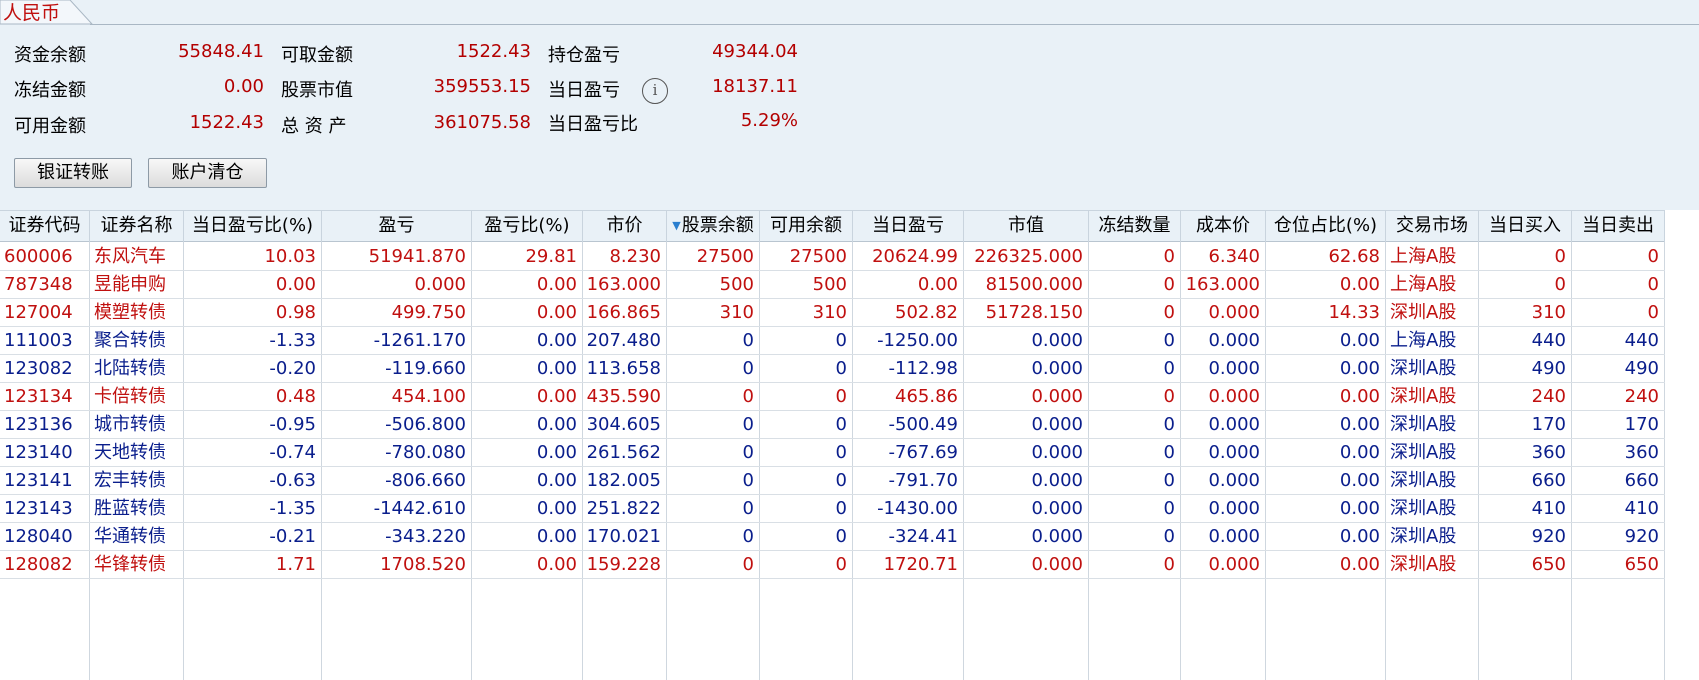 Image resolution: width=1699 pixels, height=680 pixels. I want to click on cell-today-pnl-ratio: -1.33, so click(292, 340).